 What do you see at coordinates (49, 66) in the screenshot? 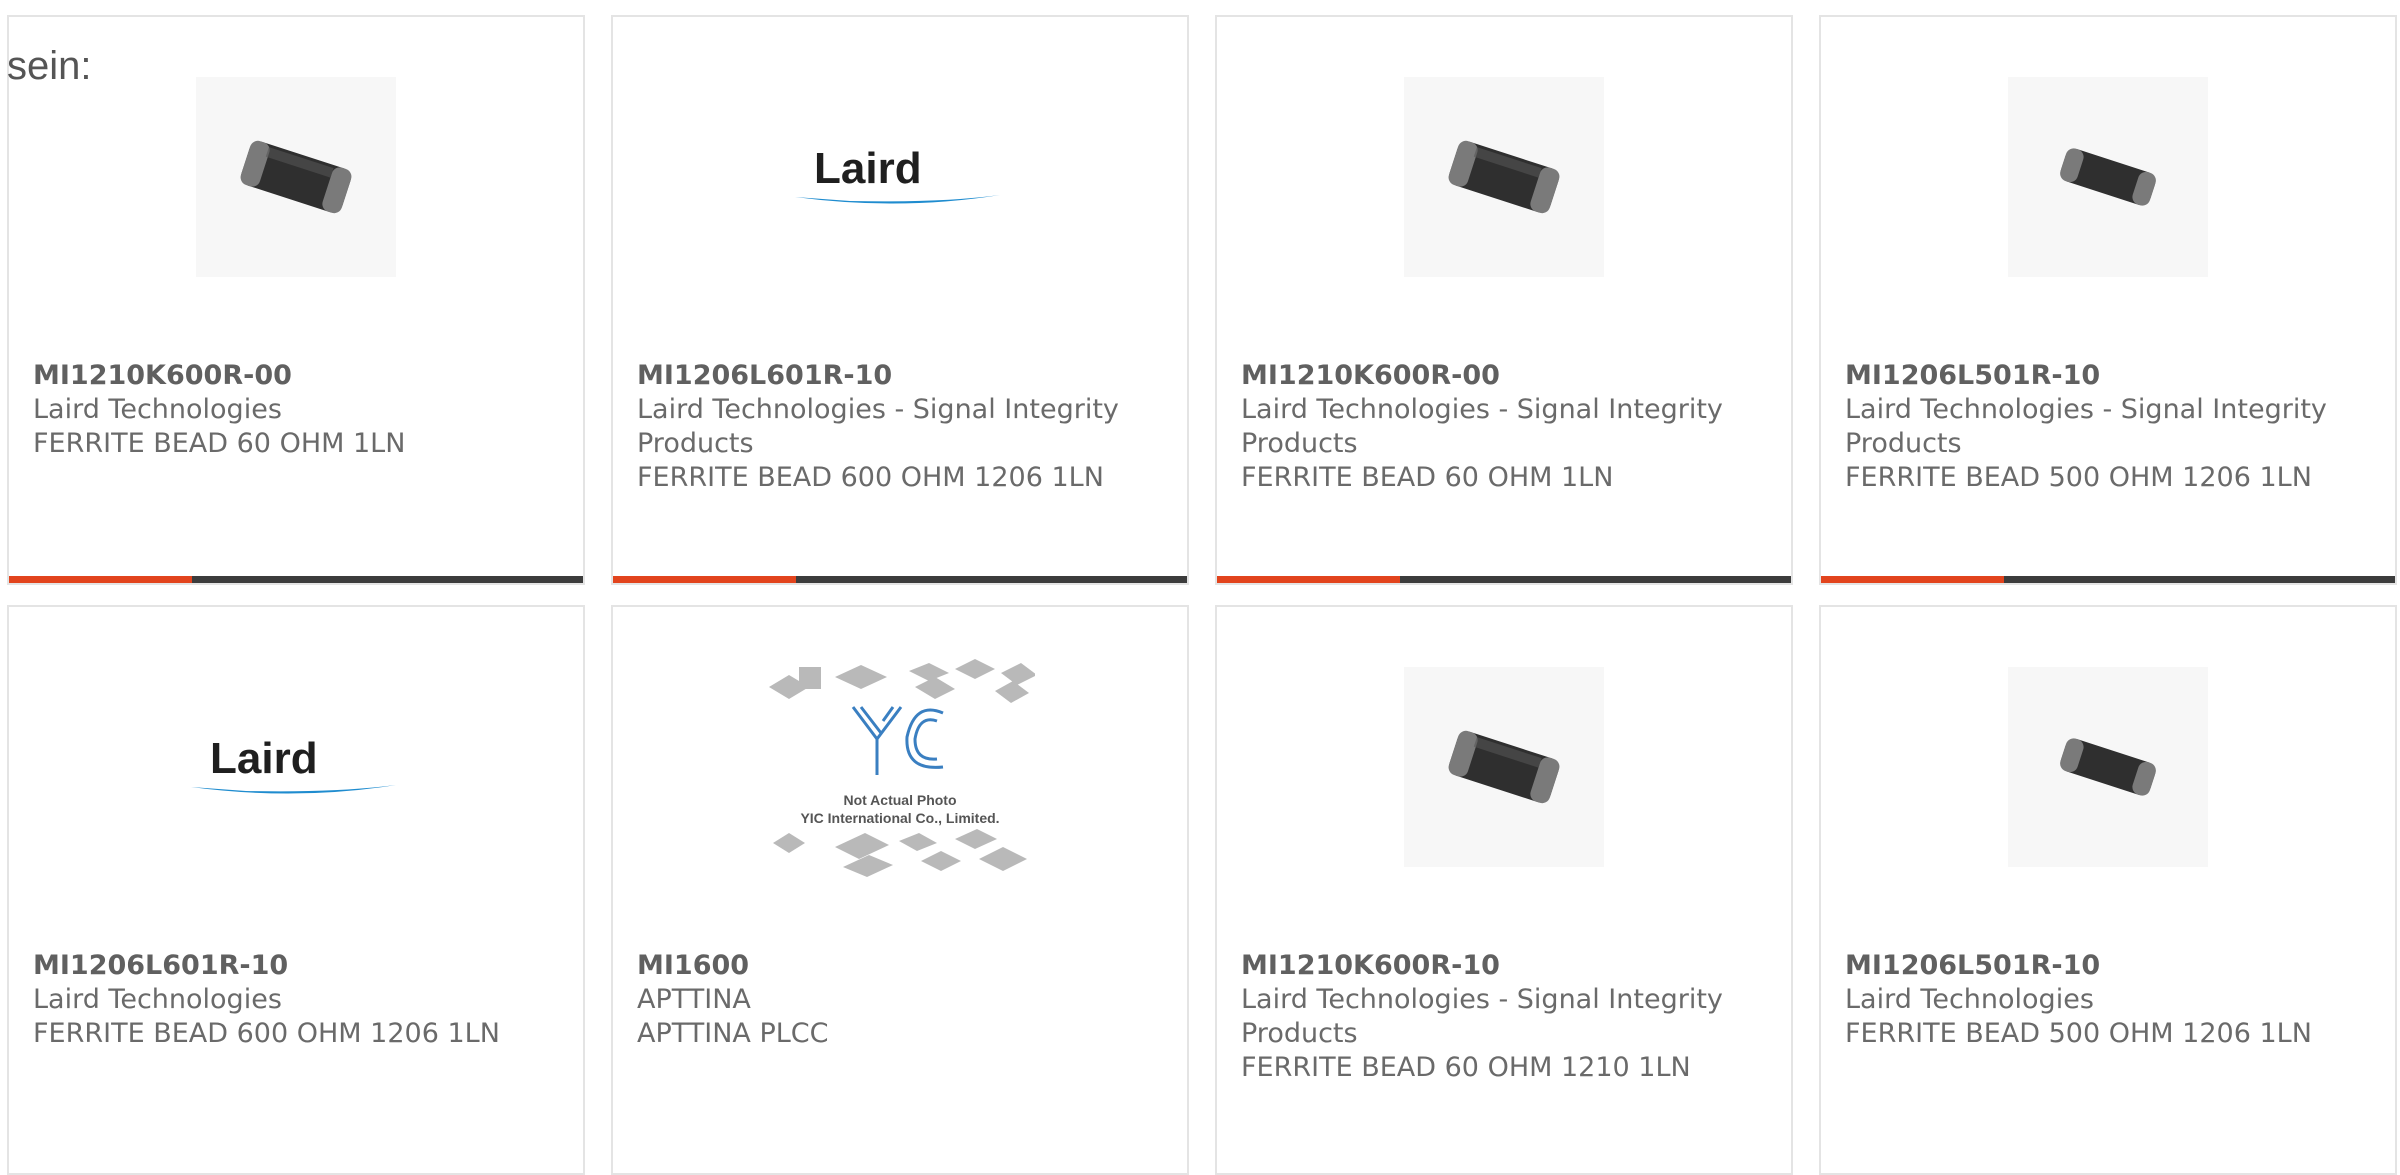
I see `lead-text: sein:` at bounding box center [49, 66].